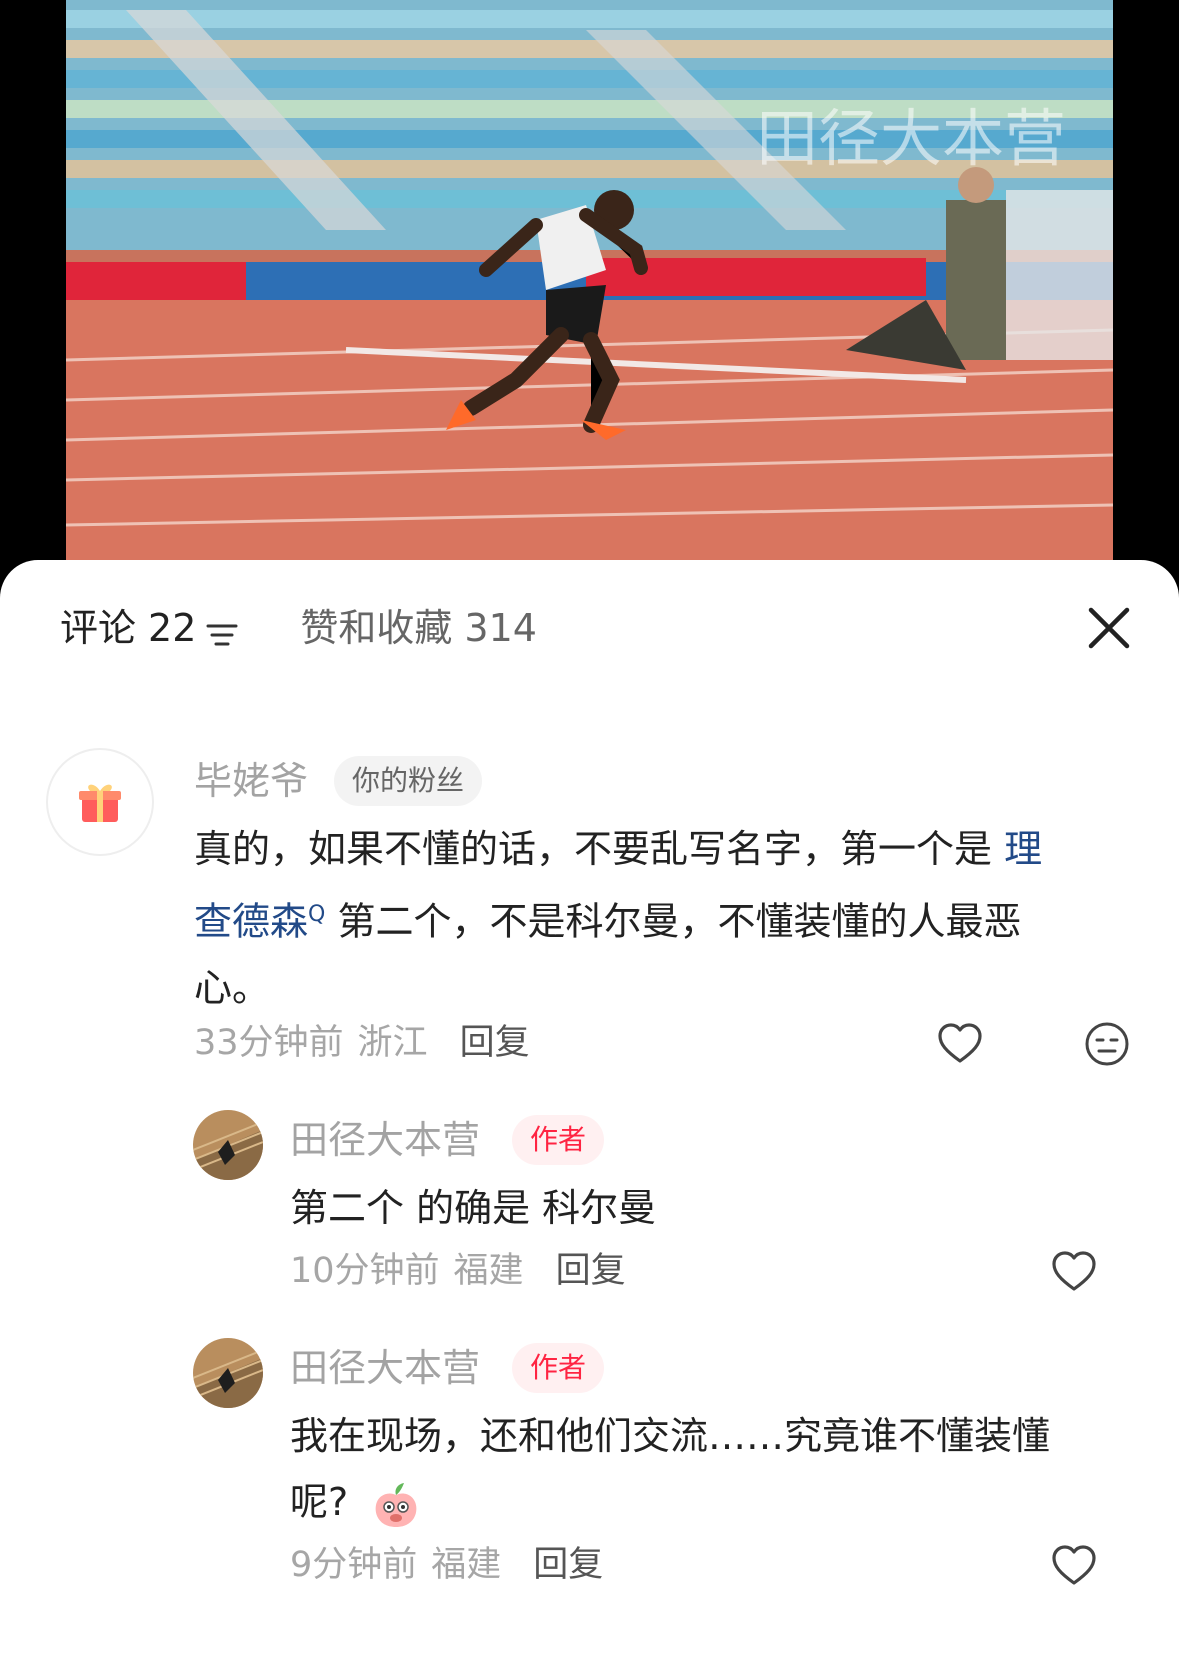  I want to click on tab-likes-label: 赞和收藏, so click(376, 628).